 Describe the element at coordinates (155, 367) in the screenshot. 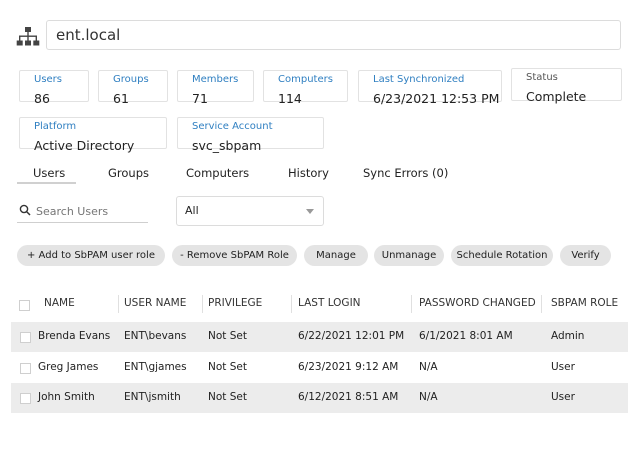

I see `cell-user-name: ENT\gjames` at that location.